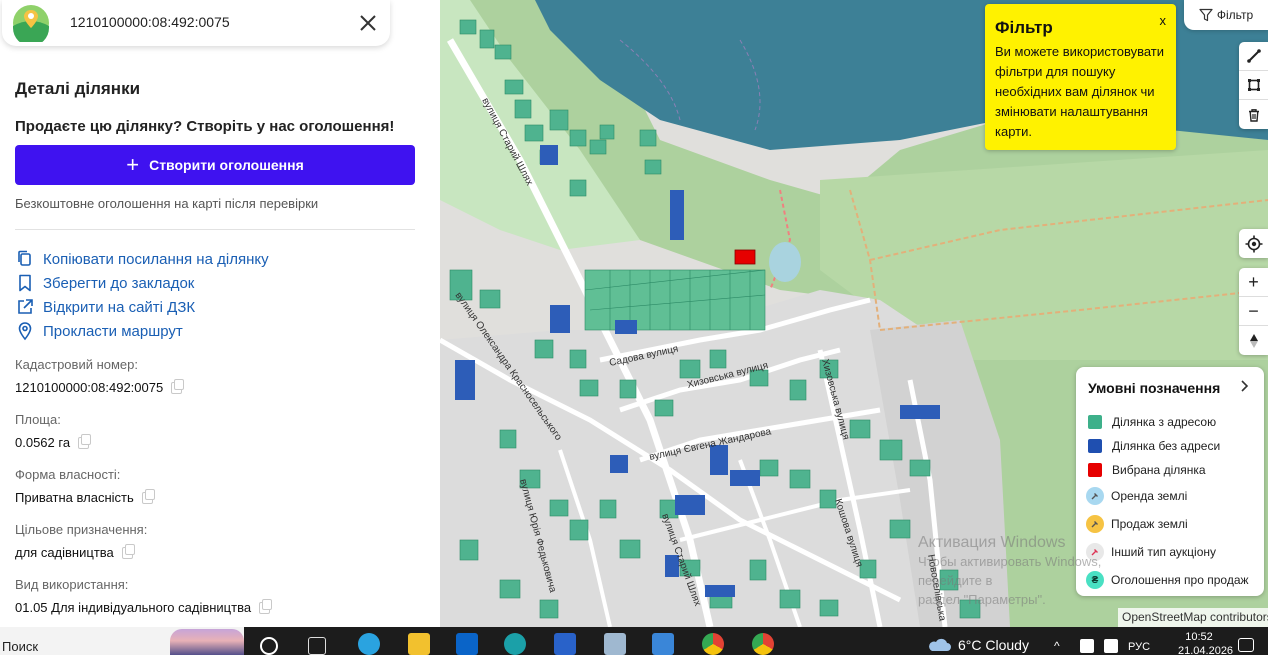  Describe the element at coordinates (1164, 422) in the screenshot. I see `legend-label: Ділянка з адресою` at that location.